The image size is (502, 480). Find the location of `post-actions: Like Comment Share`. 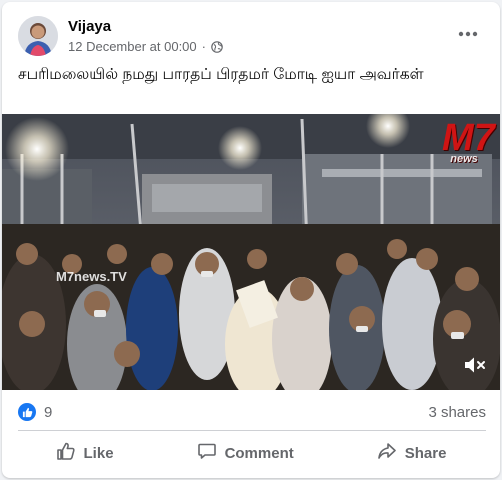

post-actions: Like Comment Share is located at coordinates (251, 453).